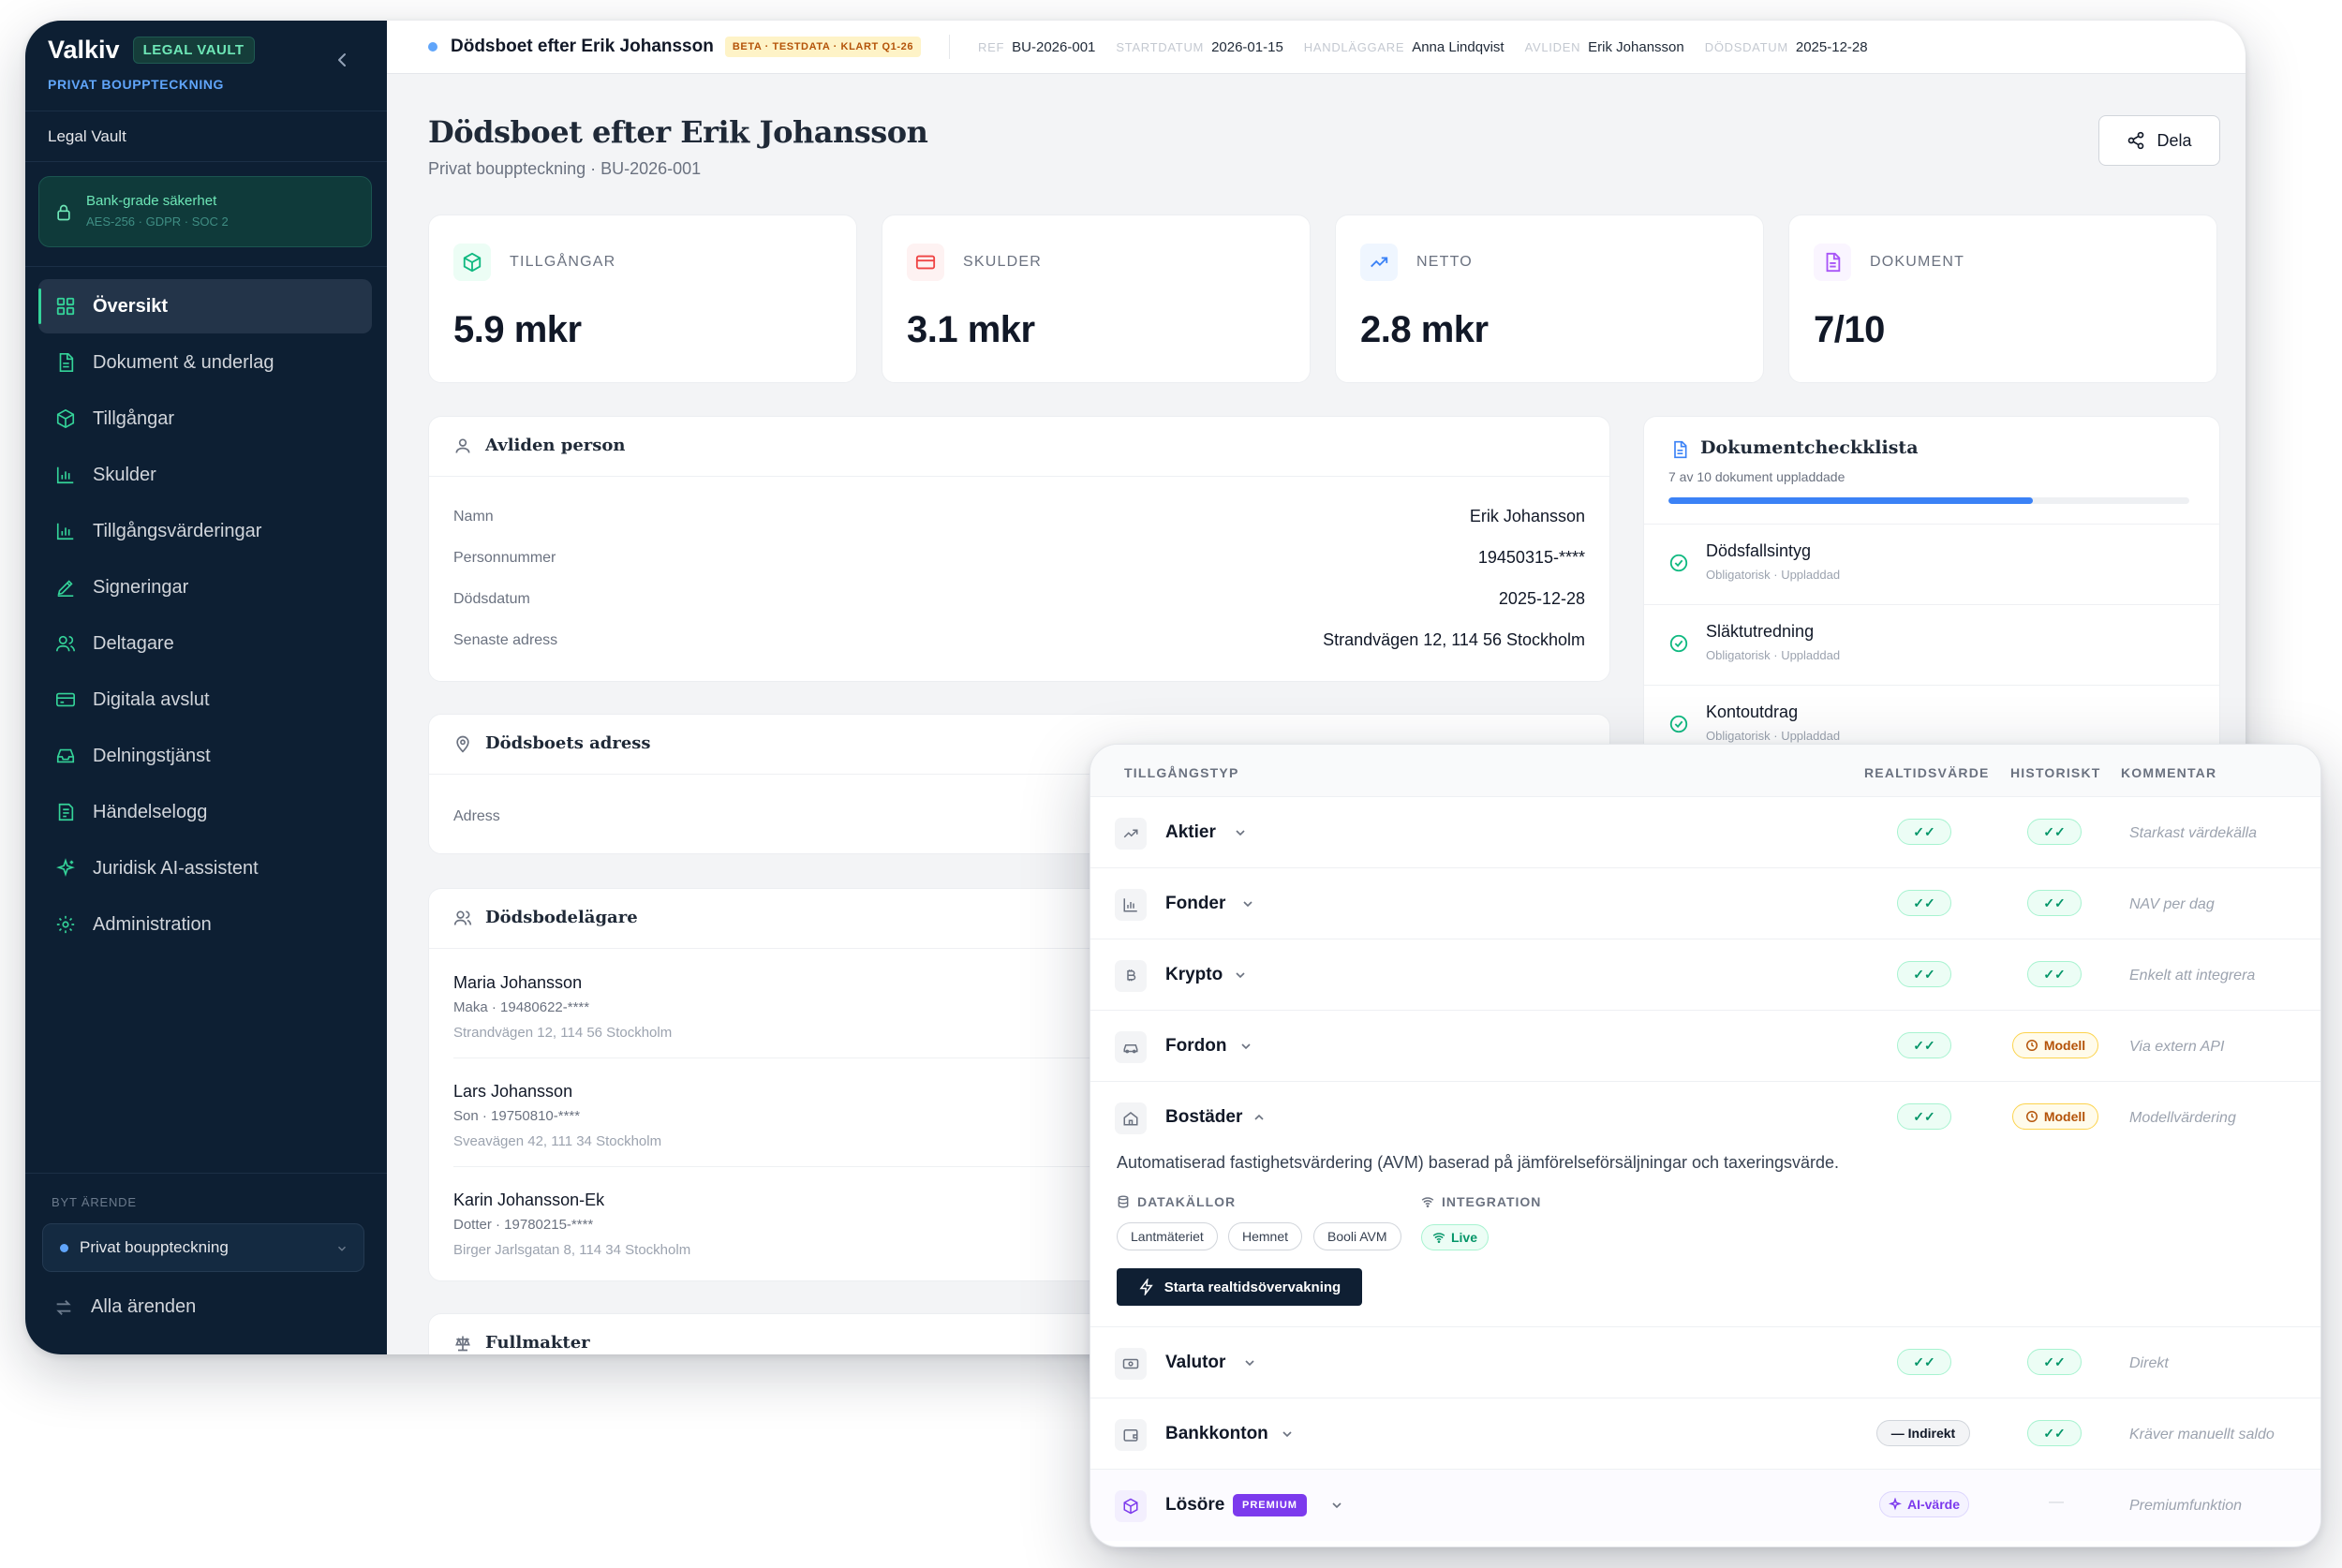 This screenshot has height=1568, width=2342. Describe the element at coordinates (1849, 329) in the screenshot. I see `kpi-value: 7/10` at that location.